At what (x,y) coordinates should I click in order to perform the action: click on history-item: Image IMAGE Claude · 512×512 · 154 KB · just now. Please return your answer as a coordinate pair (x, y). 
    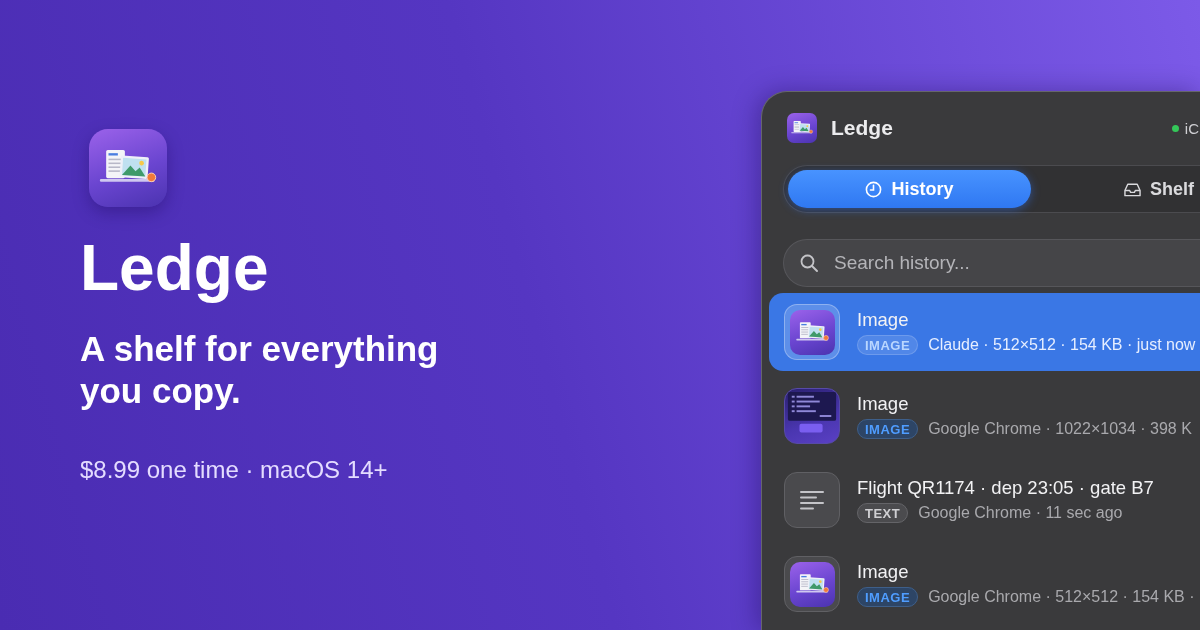
    Looking at the image, I should click on (984, 332).